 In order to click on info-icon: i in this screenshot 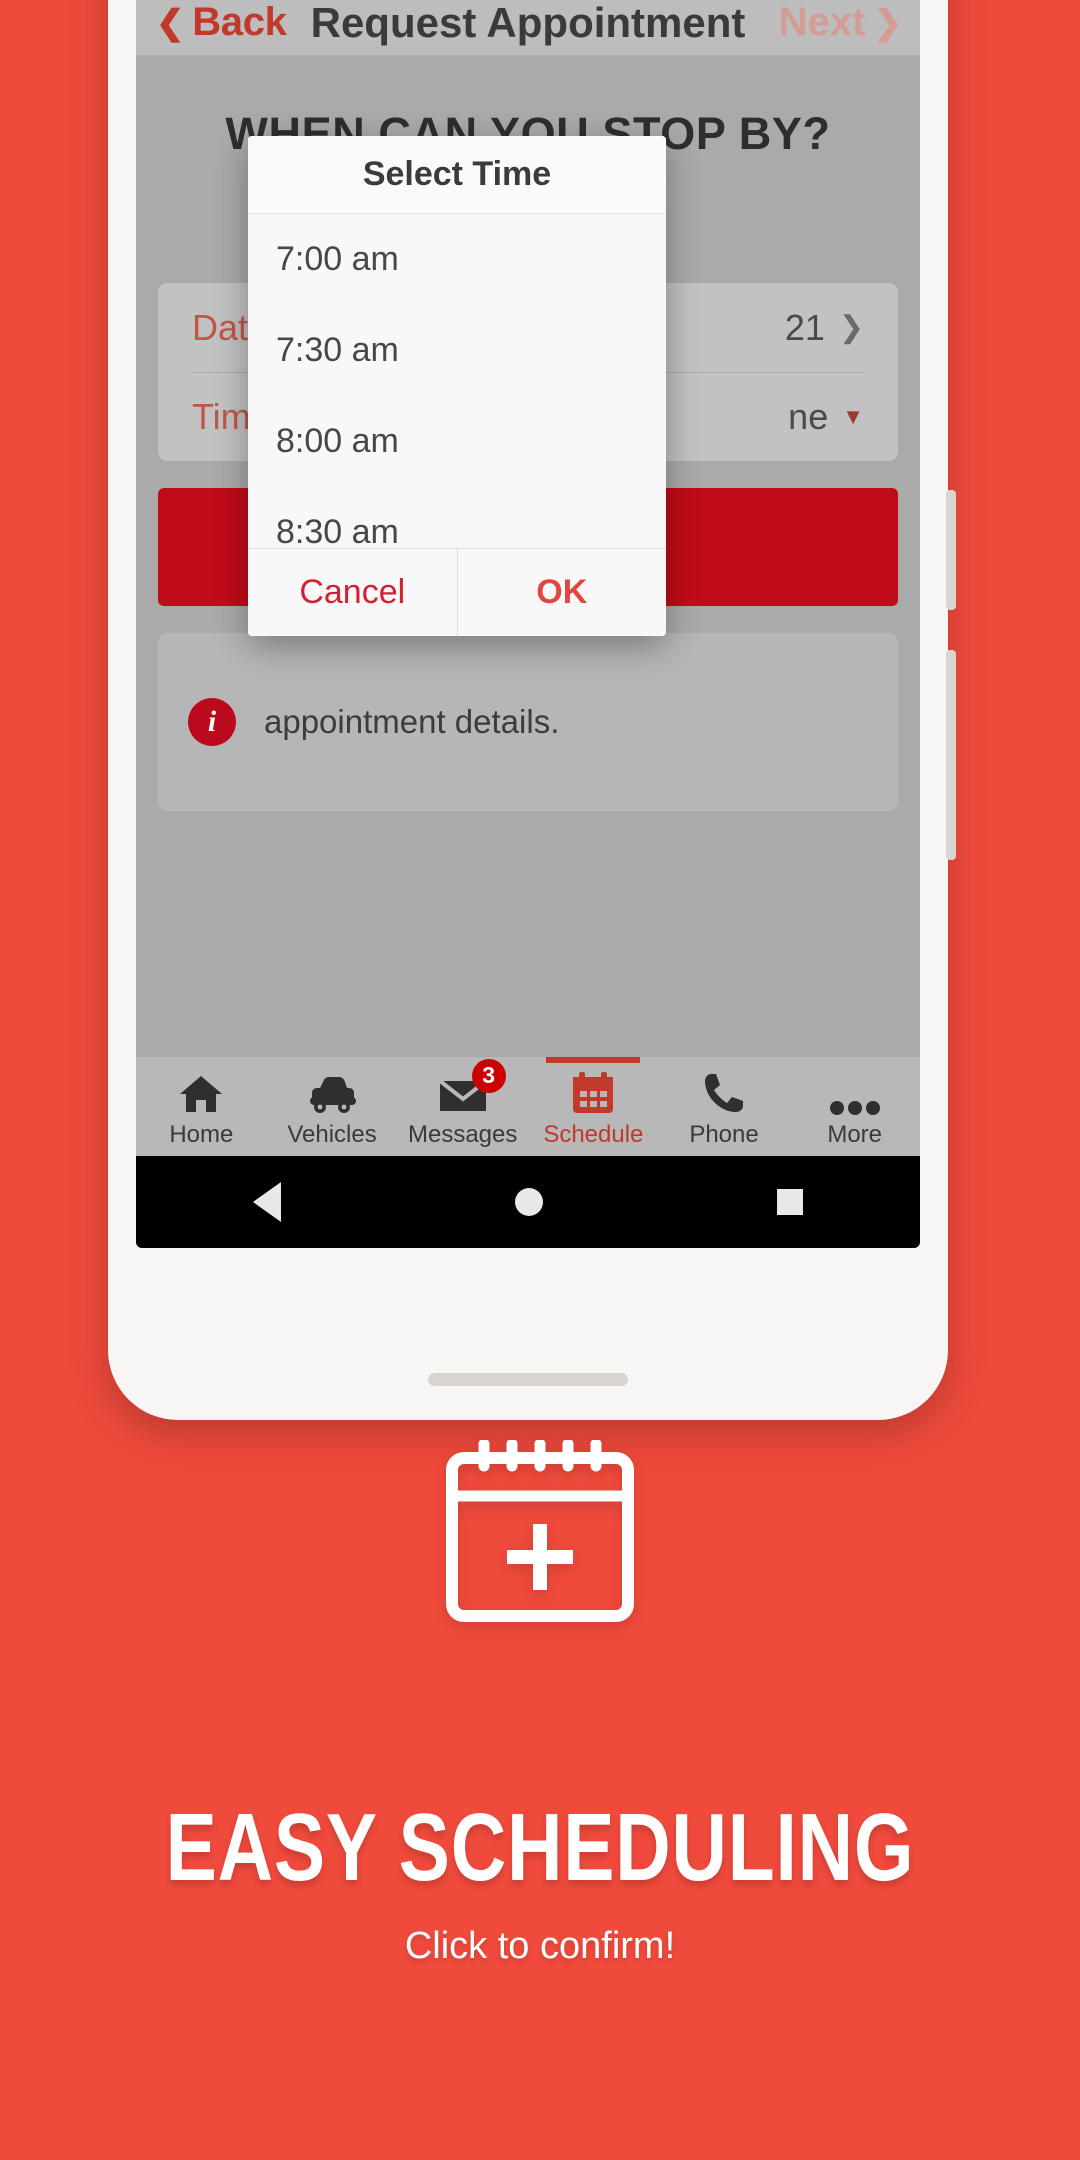, I will do `click(212, 722)`.